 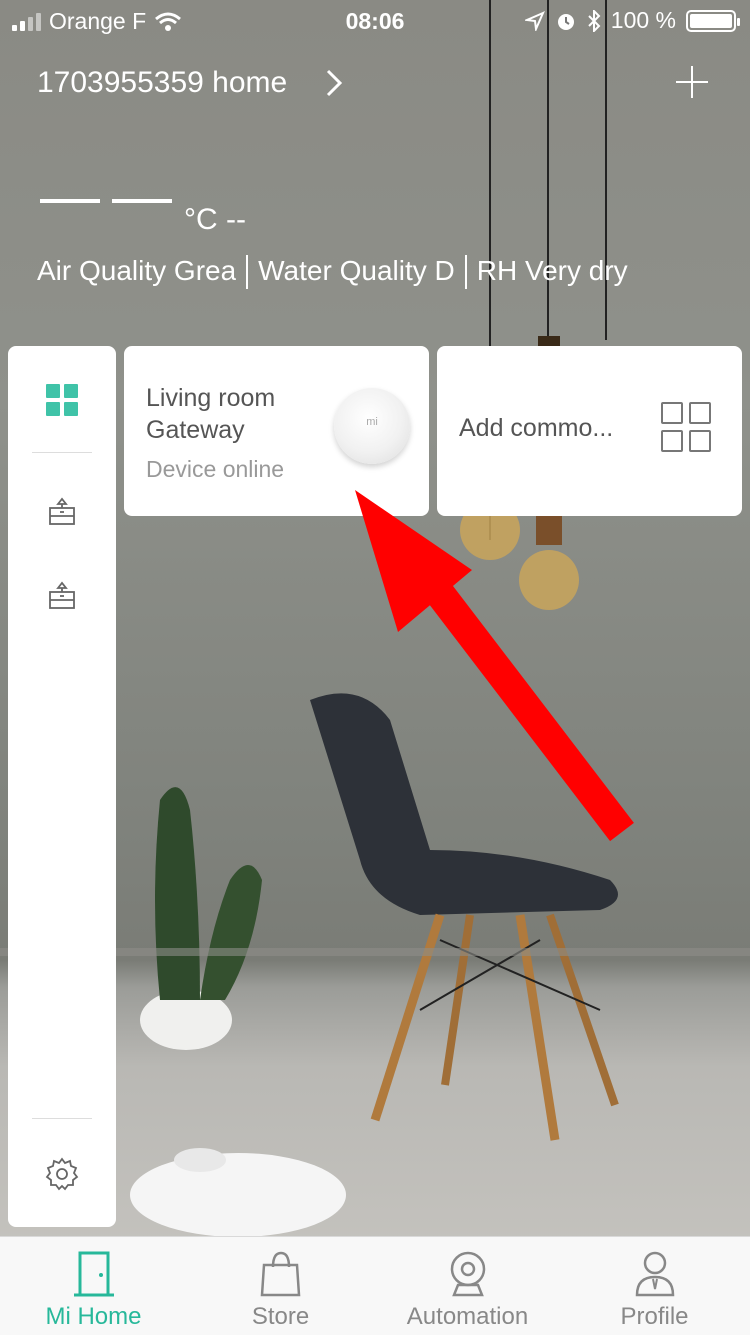 What do you see at coordinates (280, 1274) in the screenshot?
I see `shopping-bag-icon` at bounding box center [280, 1274].